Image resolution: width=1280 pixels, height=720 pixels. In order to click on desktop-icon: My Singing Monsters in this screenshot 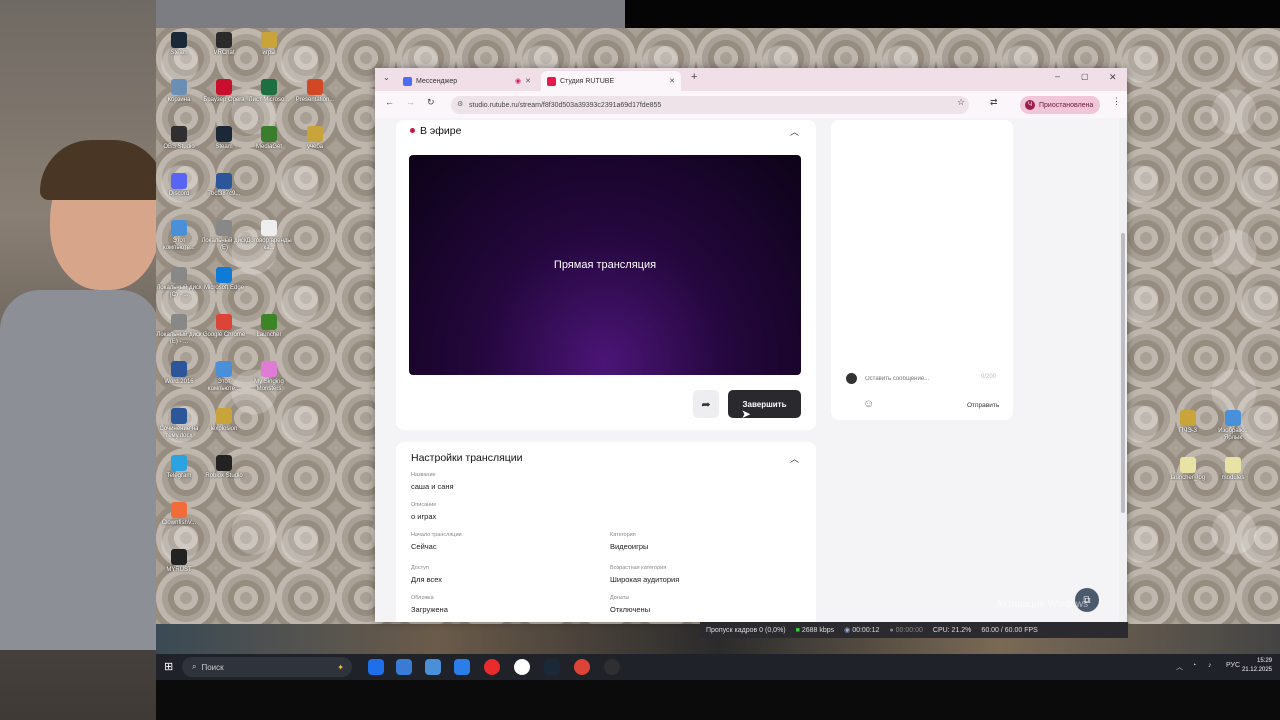, I will do `click(269, 377)`.